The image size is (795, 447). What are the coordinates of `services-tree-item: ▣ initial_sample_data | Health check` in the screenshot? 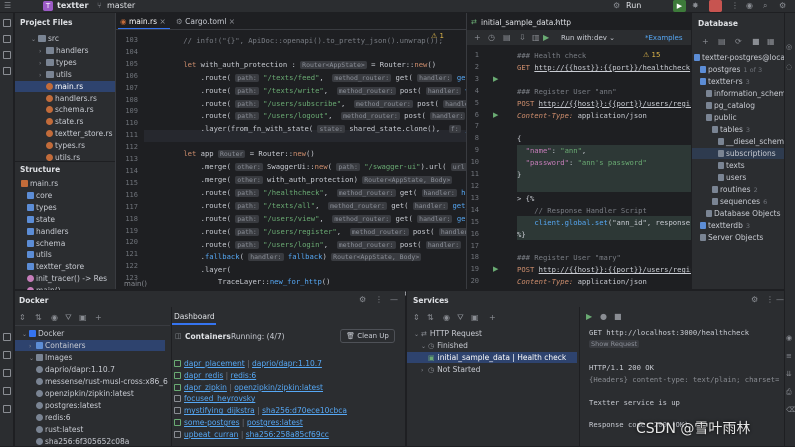 It's located at (492, 357).